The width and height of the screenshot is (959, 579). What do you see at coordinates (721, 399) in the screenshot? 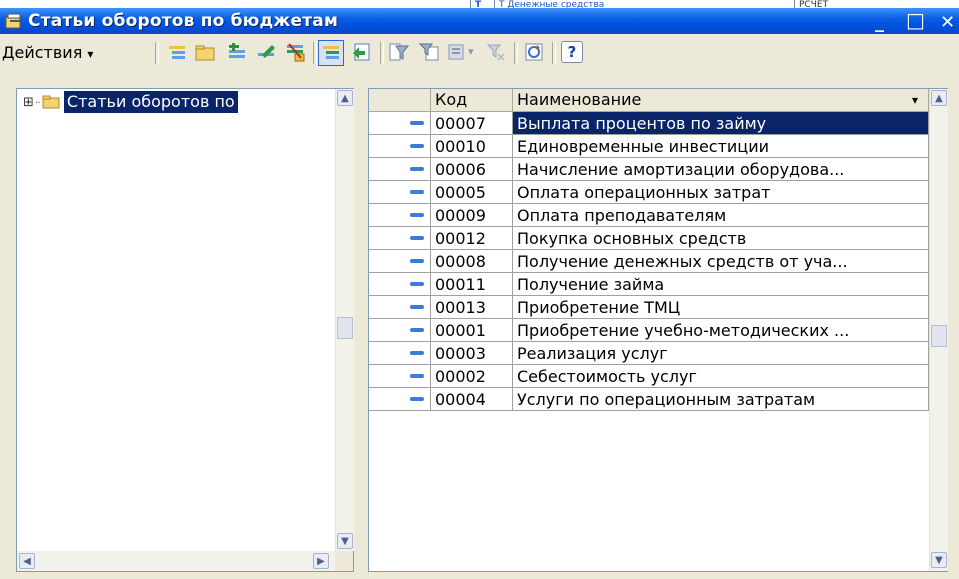
I see `name-cell: Услуги по операционным затратам` at bounding box center [721, 399].